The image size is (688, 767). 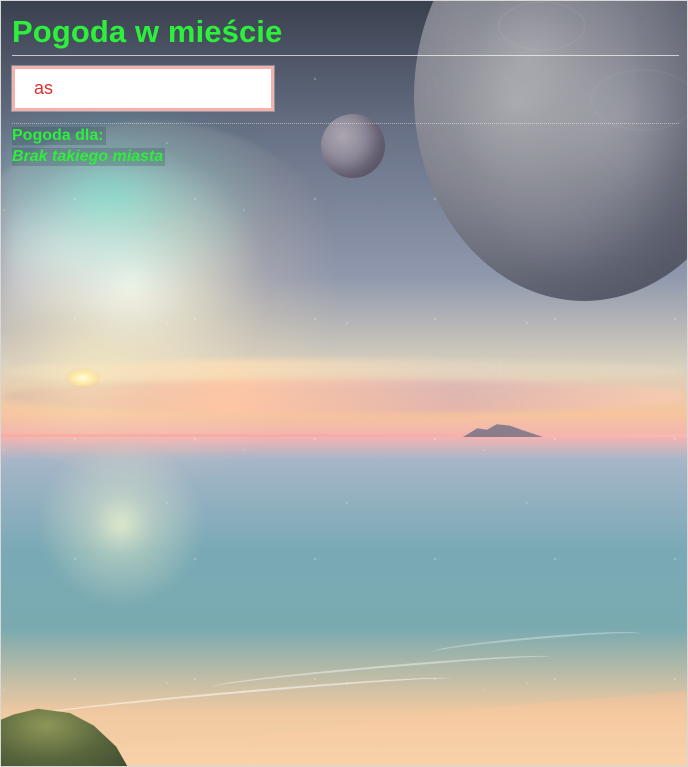 What do you see at coordinates (536, 643) in the screenshot?
I see `wave-line` at bounding box center [536, 643].